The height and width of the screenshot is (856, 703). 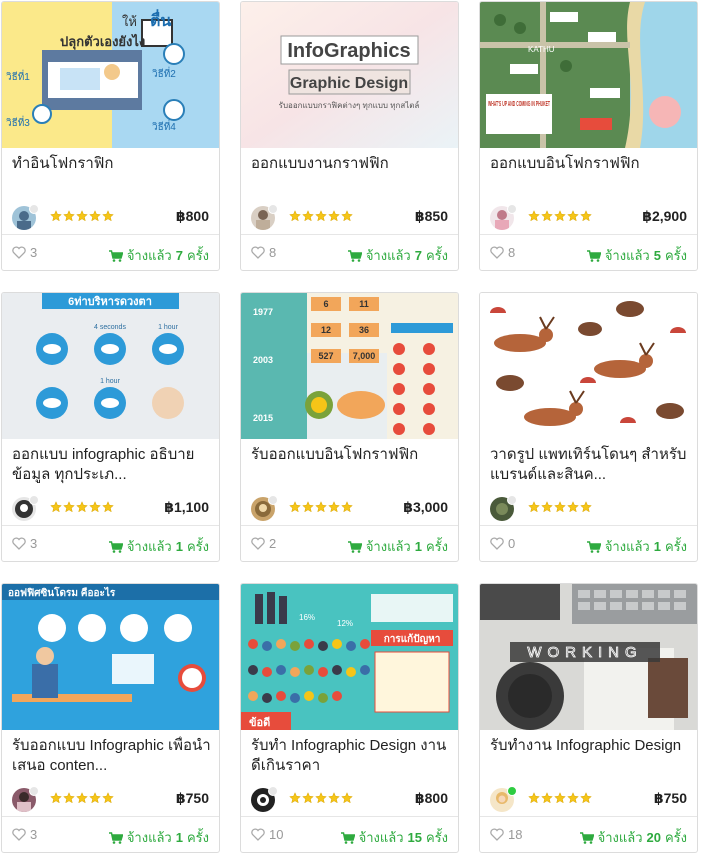 I want to click on like-button: 0, so click(x=502, y=543).